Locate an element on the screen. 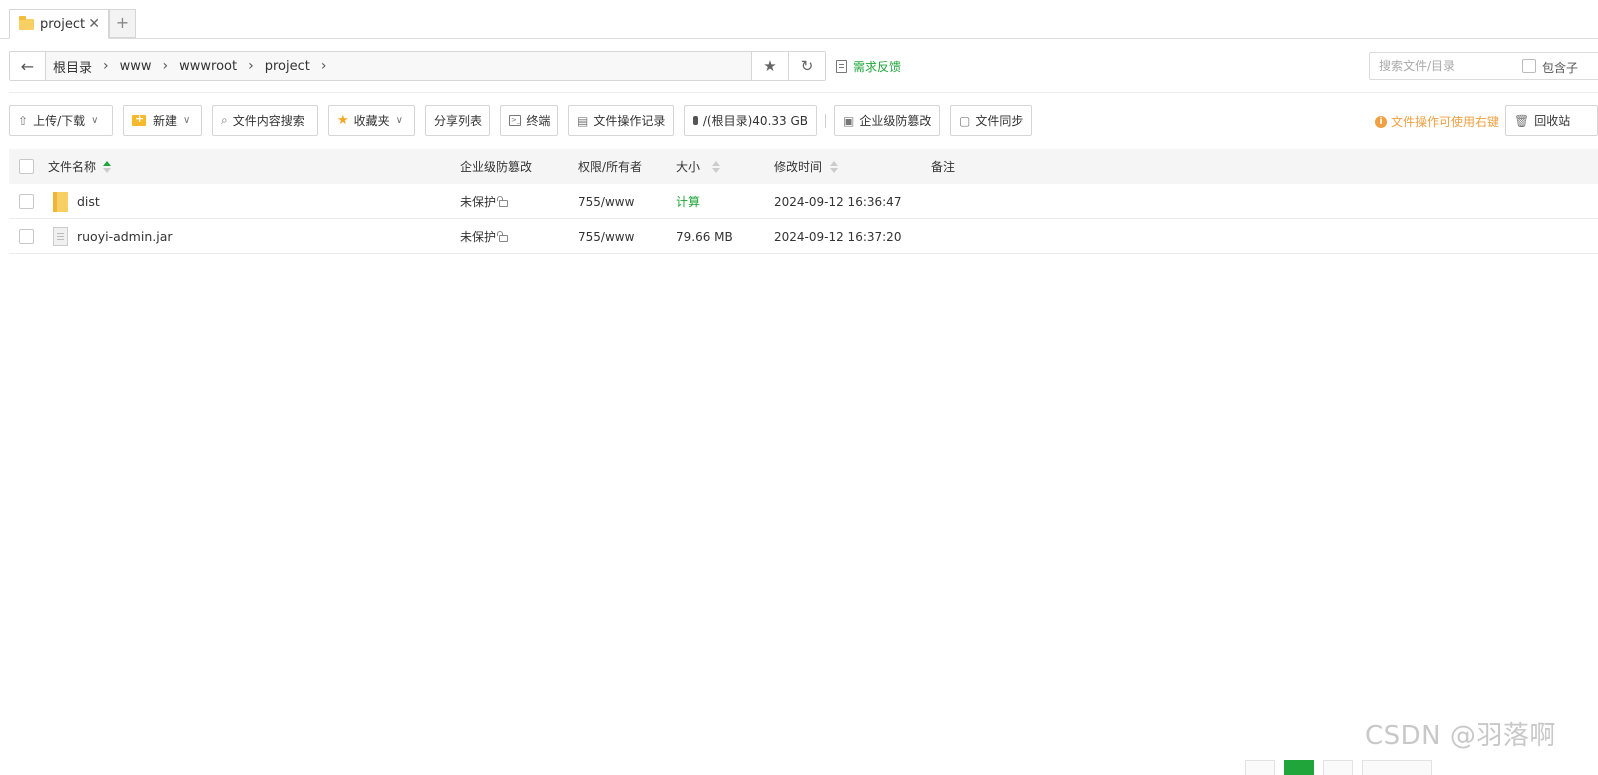 This screenshot has height=775, width=1598. favorite-button: ★ is located at coordinates (769, 66).